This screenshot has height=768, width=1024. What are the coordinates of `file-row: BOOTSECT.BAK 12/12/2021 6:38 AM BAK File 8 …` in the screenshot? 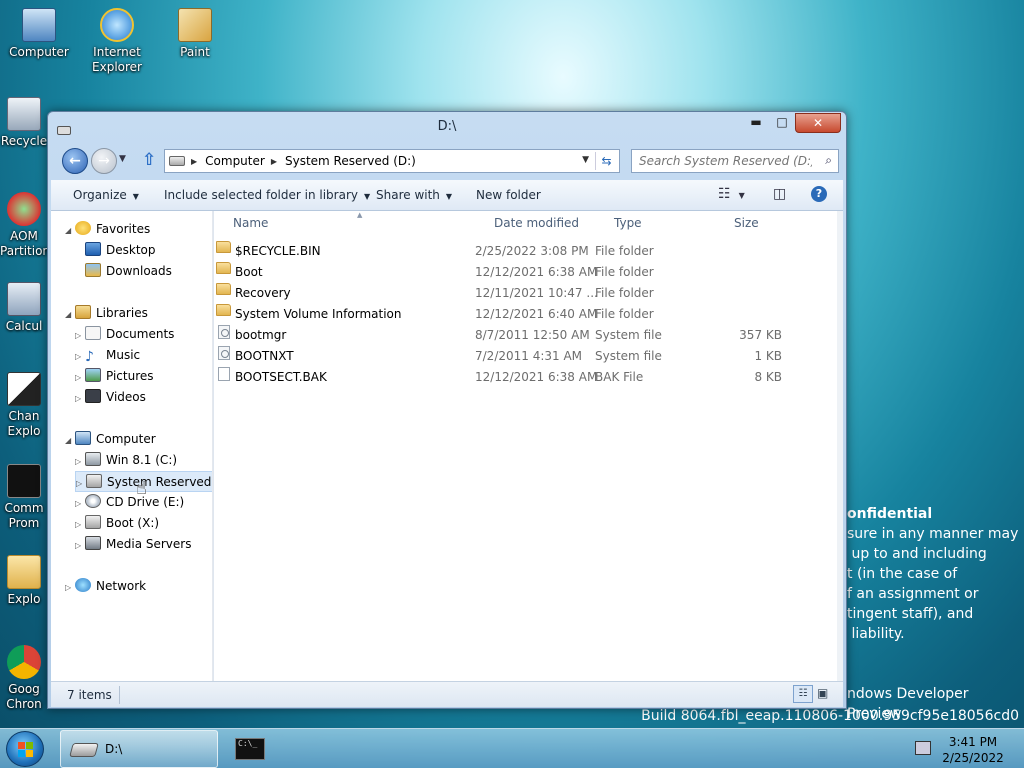 It's located at (510, 377).